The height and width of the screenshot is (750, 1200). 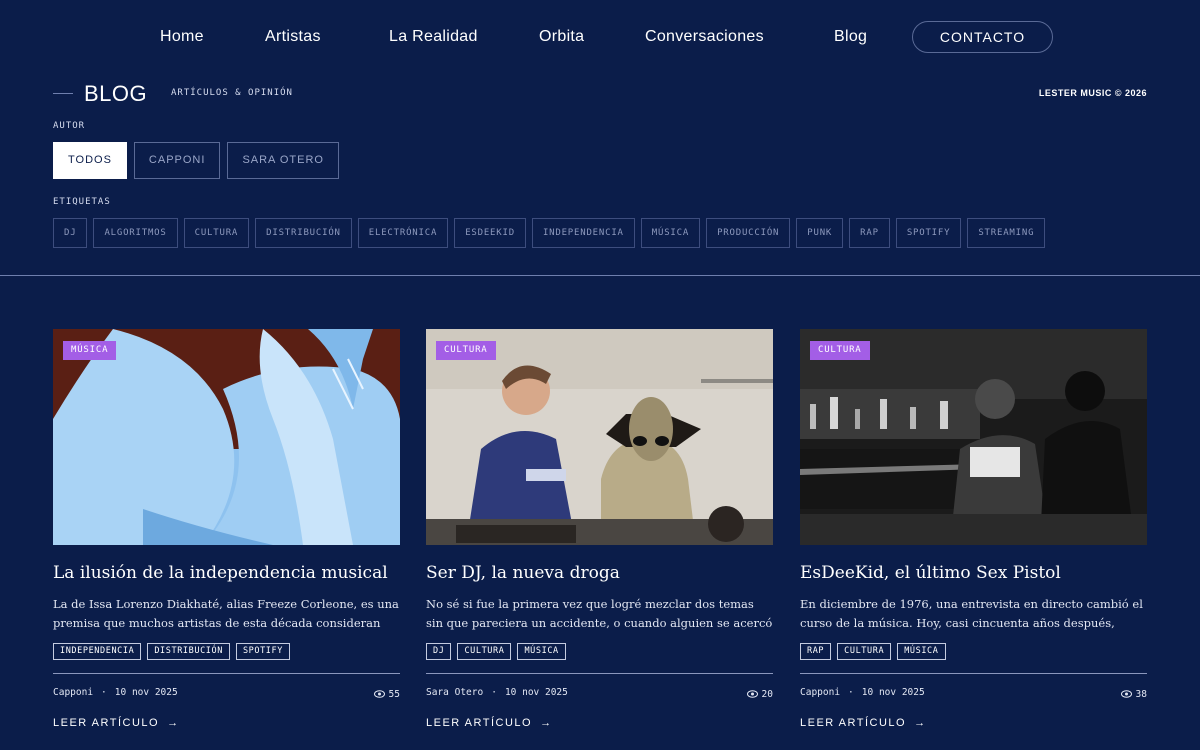 I want to click on author-filter-capponi: CAPPONI, so click(x=177, y=160).